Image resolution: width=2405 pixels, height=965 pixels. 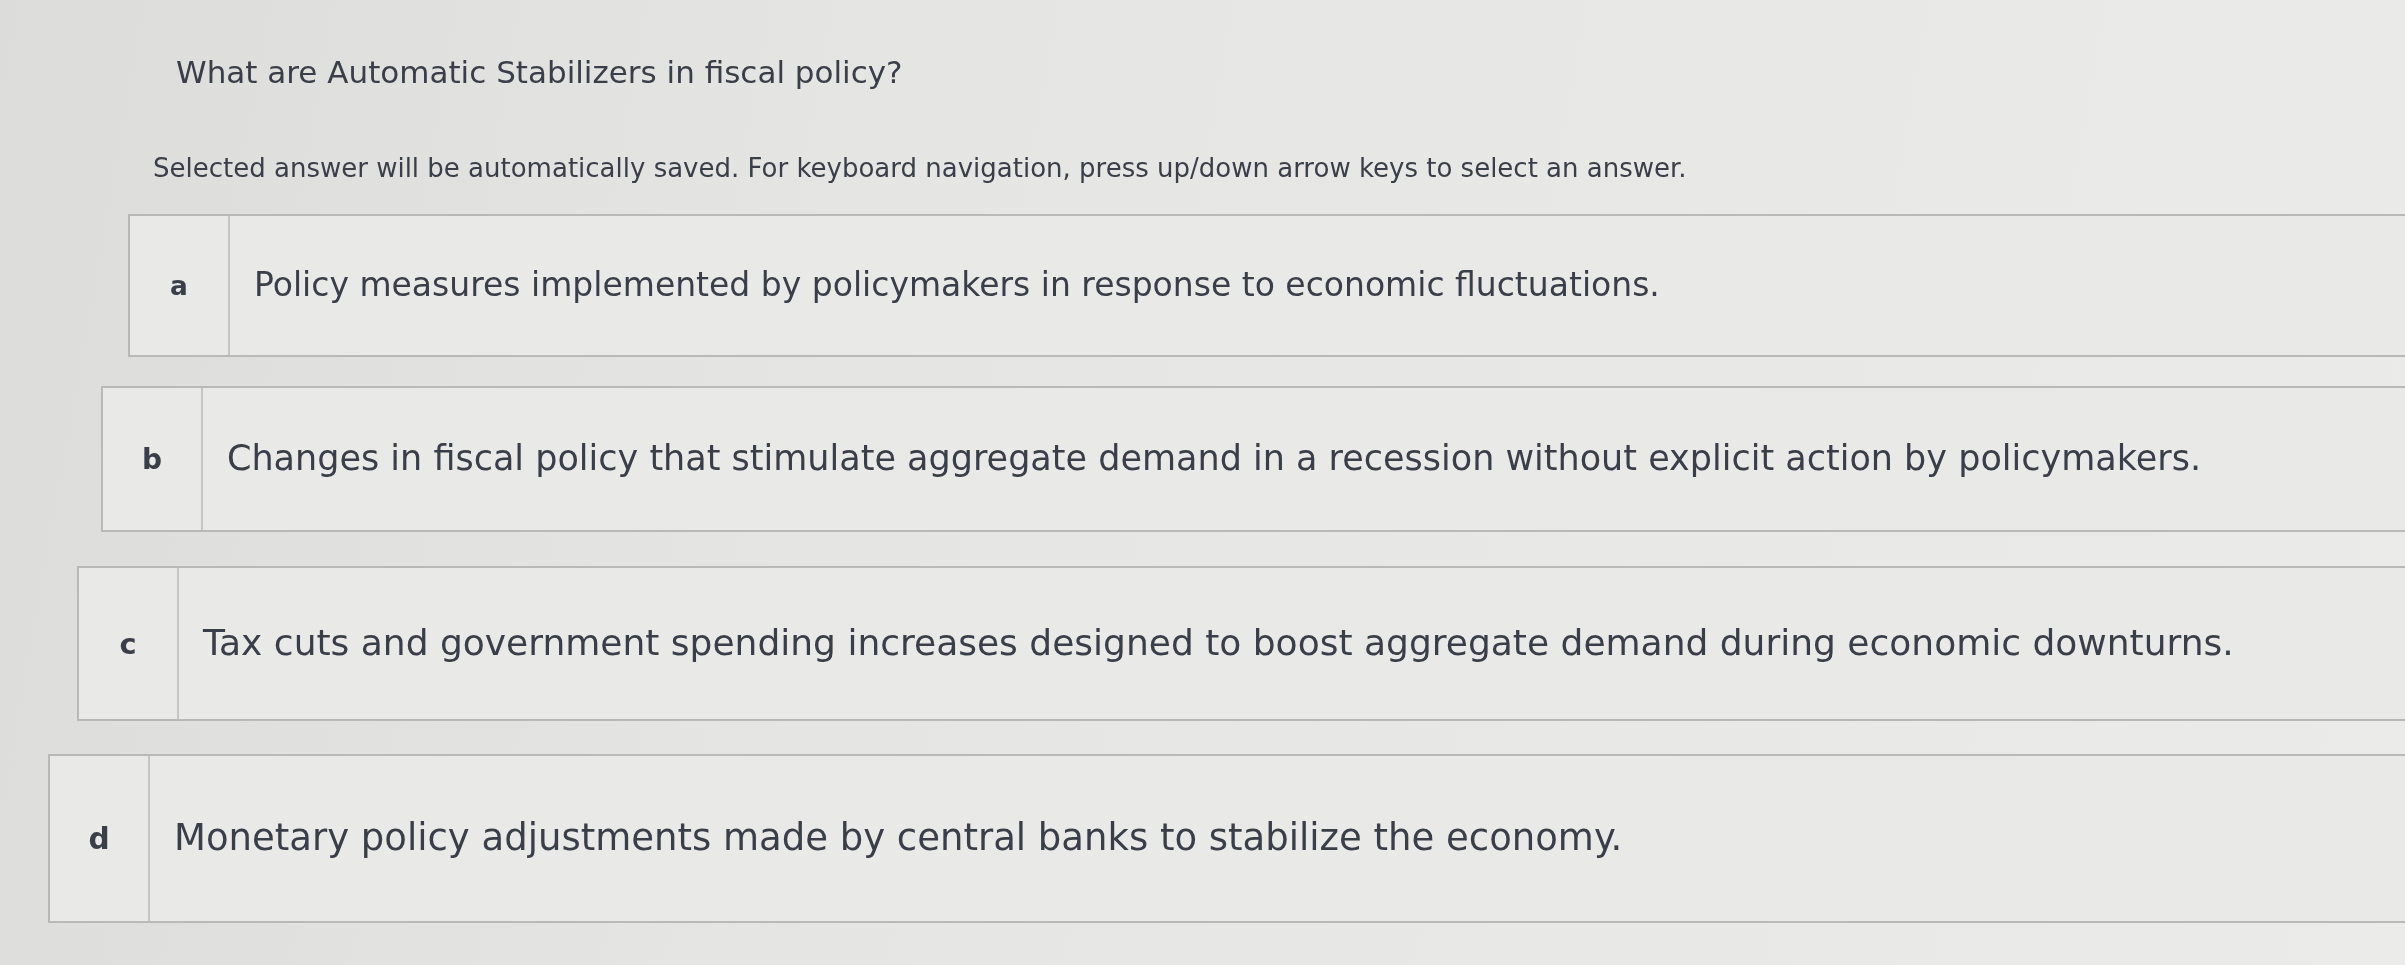 I want to click on option-text: Policy measures implemented by policymakers in response to economic fluctuations., so click(x=956, y=285).